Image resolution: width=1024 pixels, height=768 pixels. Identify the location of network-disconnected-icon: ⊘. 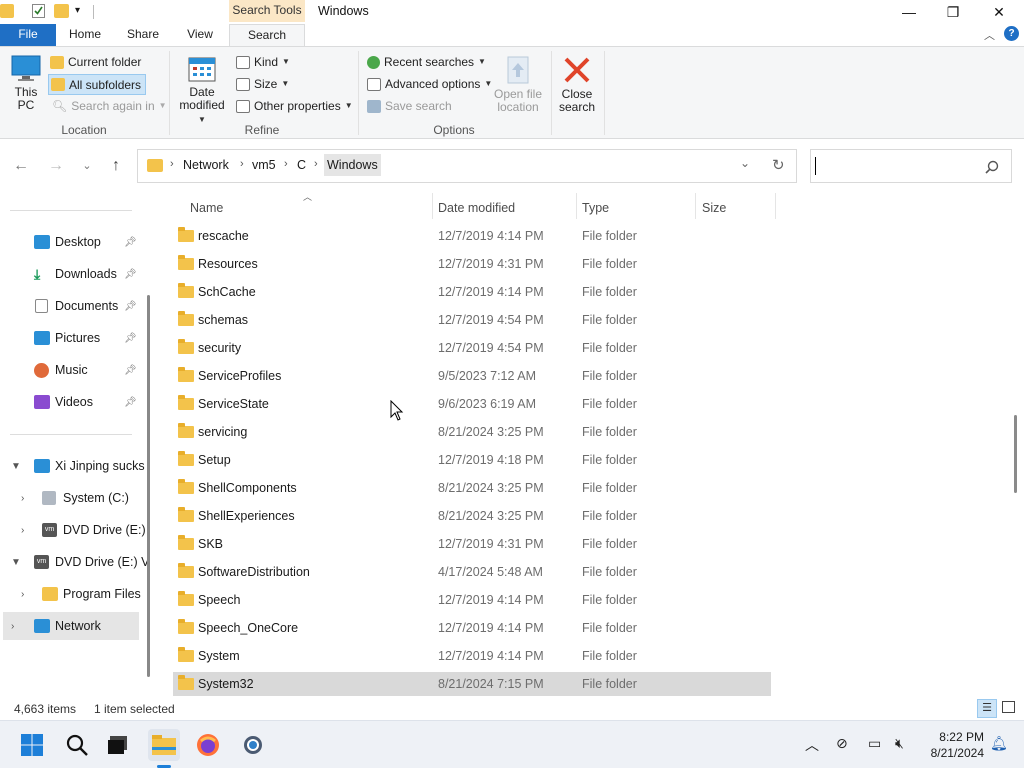
(842, 743).